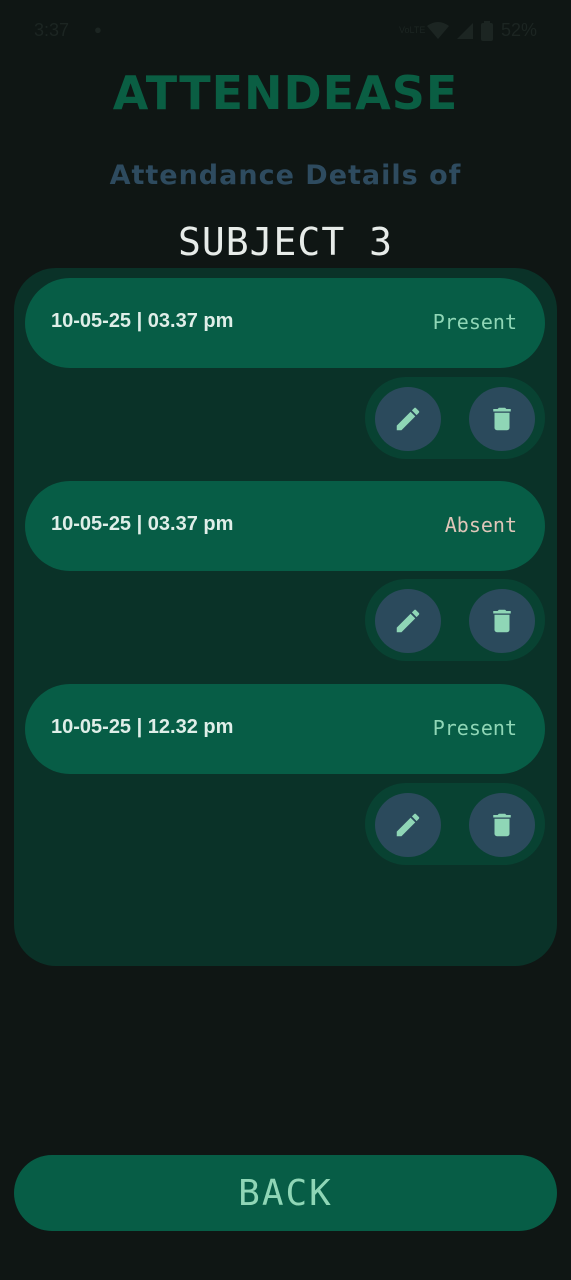 The height and width of the screenshot is (1280, 571). What do you see at coordinates (486, 30) in the screenshot?
I see `battery-icon` at bounding box center [486, 30].